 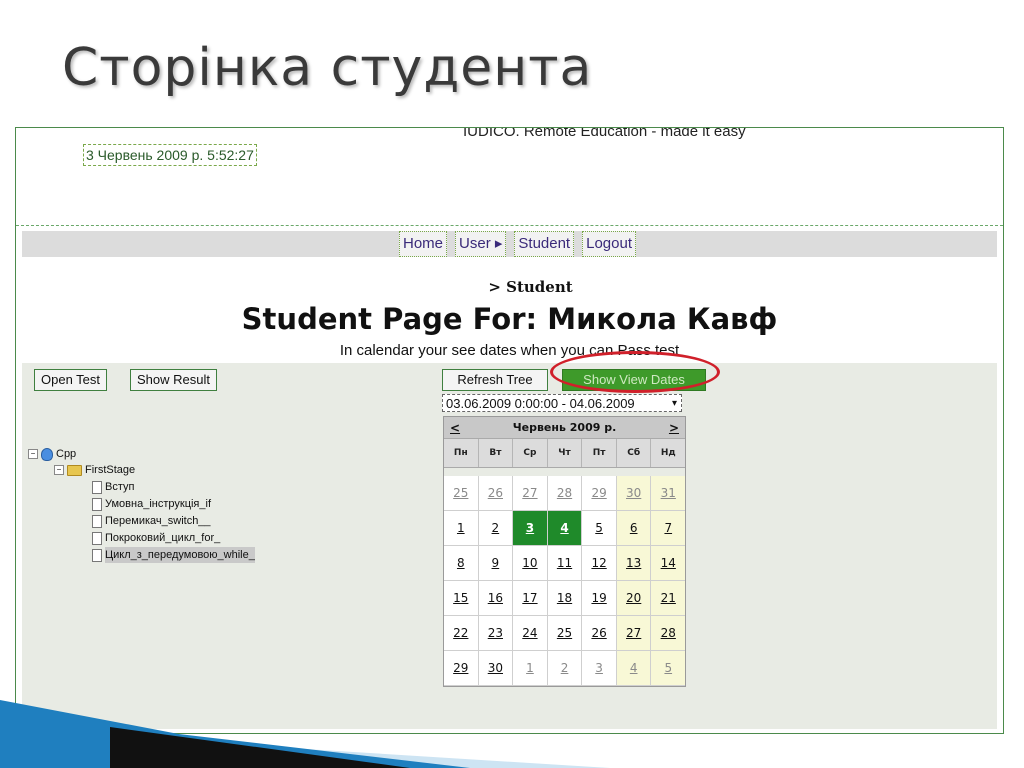 I want to click on calendar-week: 25 26 27 28 29 30 31, so click(x=565, y=493).